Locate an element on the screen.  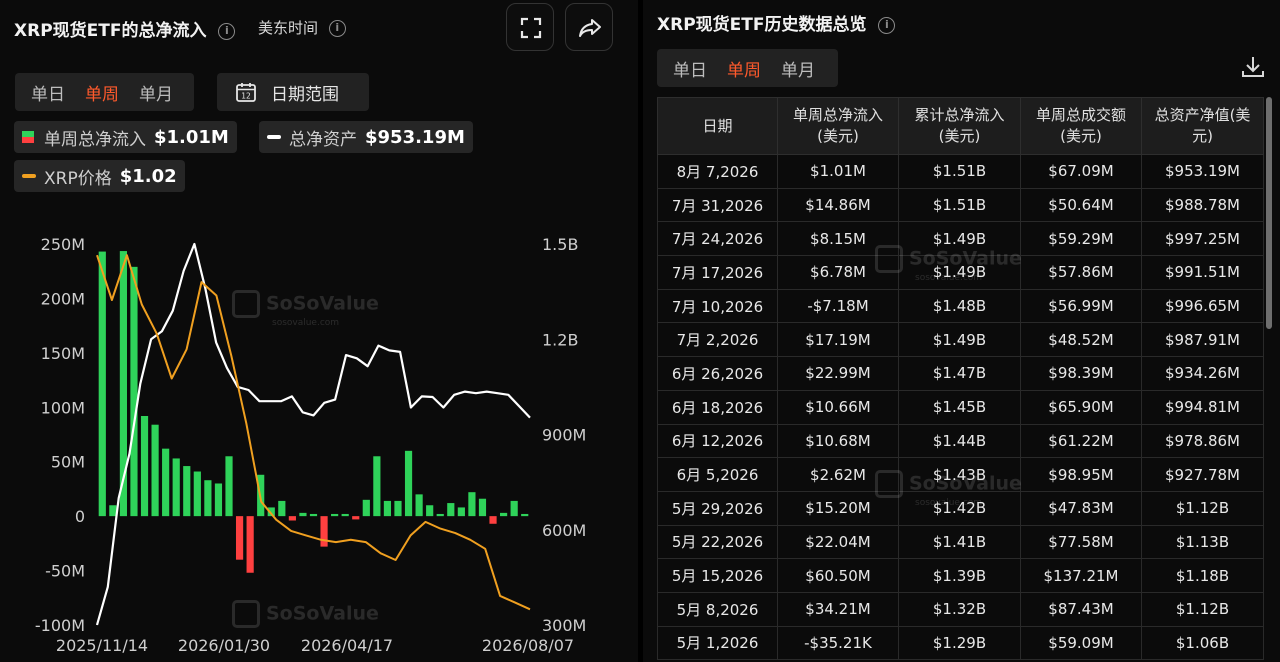
table-row: 5月 1,2026 -$35.21K $1.29B $59.09M $1.06B is located at coordinates (960, 643).